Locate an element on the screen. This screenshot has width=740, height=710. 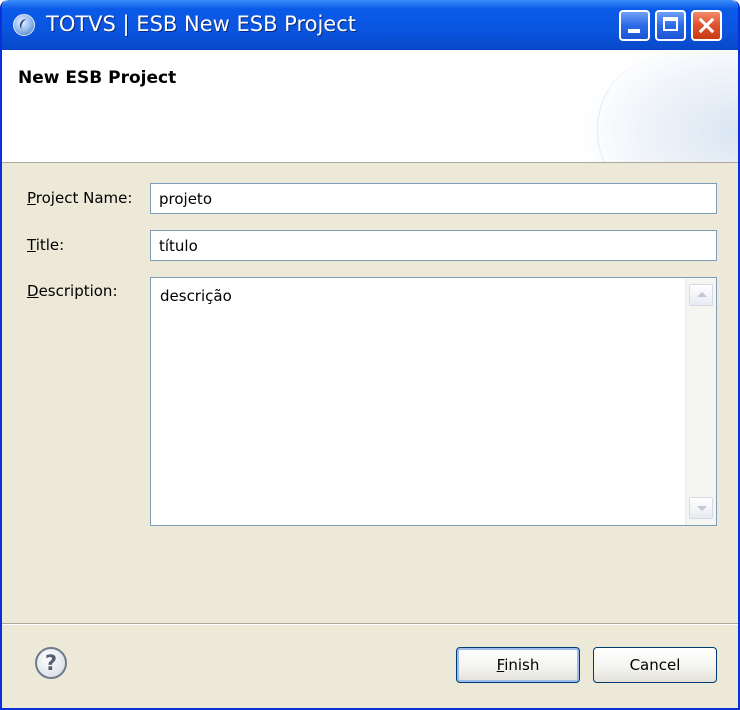
description-label-text: escription: is located at coordinates (78, 291).